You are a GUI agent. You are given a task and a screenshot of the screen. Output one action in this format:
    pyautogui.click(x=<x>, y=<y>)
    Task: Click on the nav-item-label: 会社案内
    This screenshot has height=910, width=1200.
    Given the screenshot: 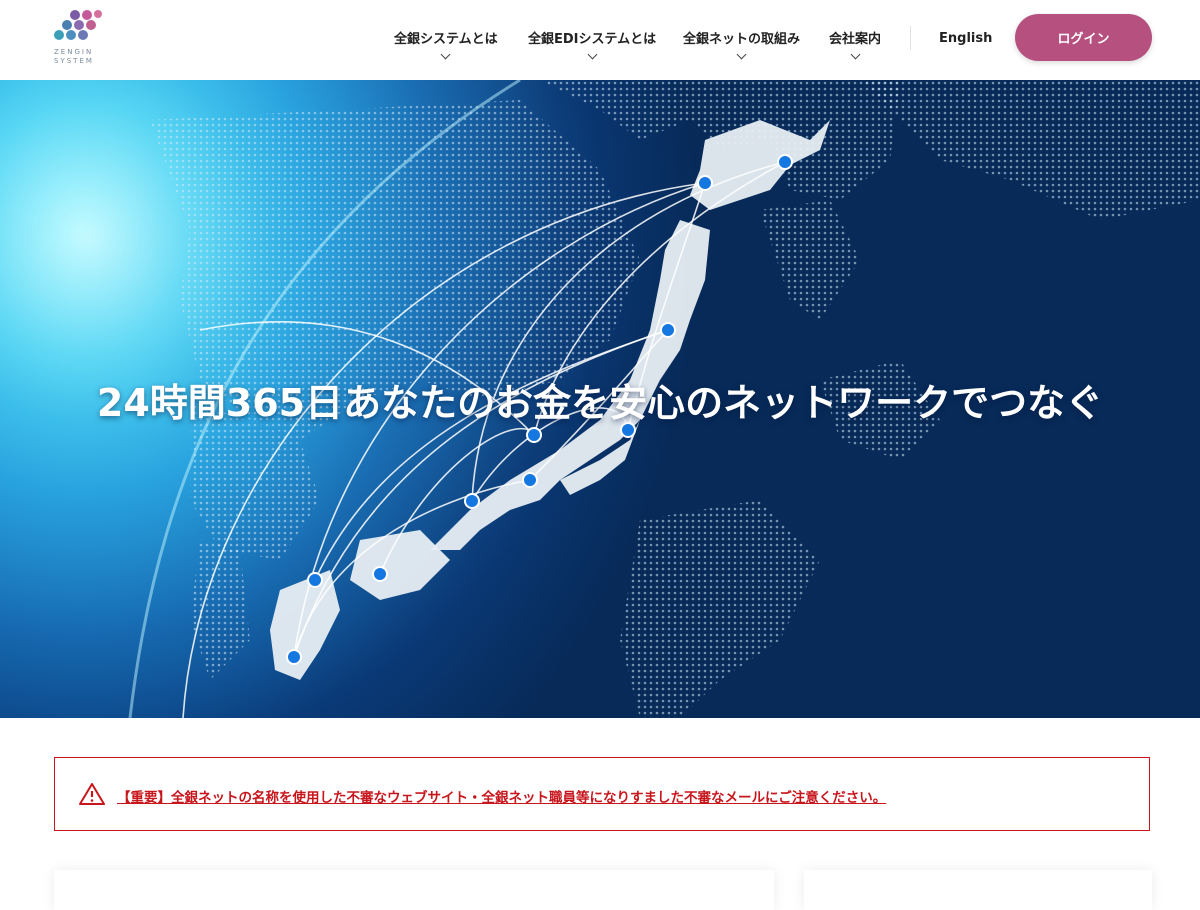 What is the action you would take?
    pyautogui.click(x=855, y=39)
    